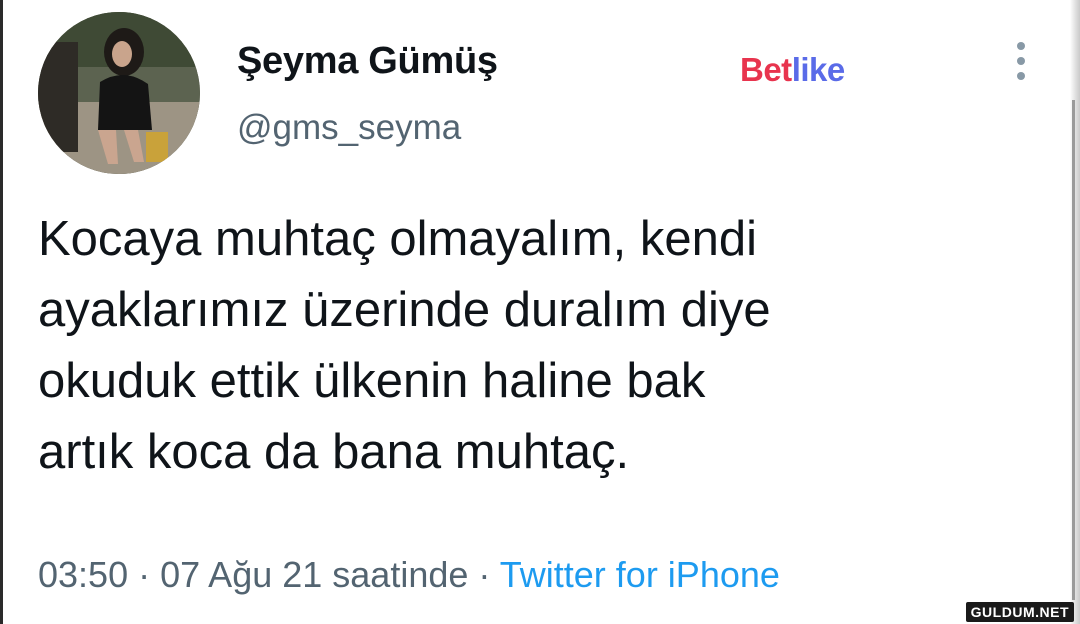 The height and width of the screenshot is (624, 1080). I want to click on guldum-logo: GULDUM.NET, so click(1019, 612).